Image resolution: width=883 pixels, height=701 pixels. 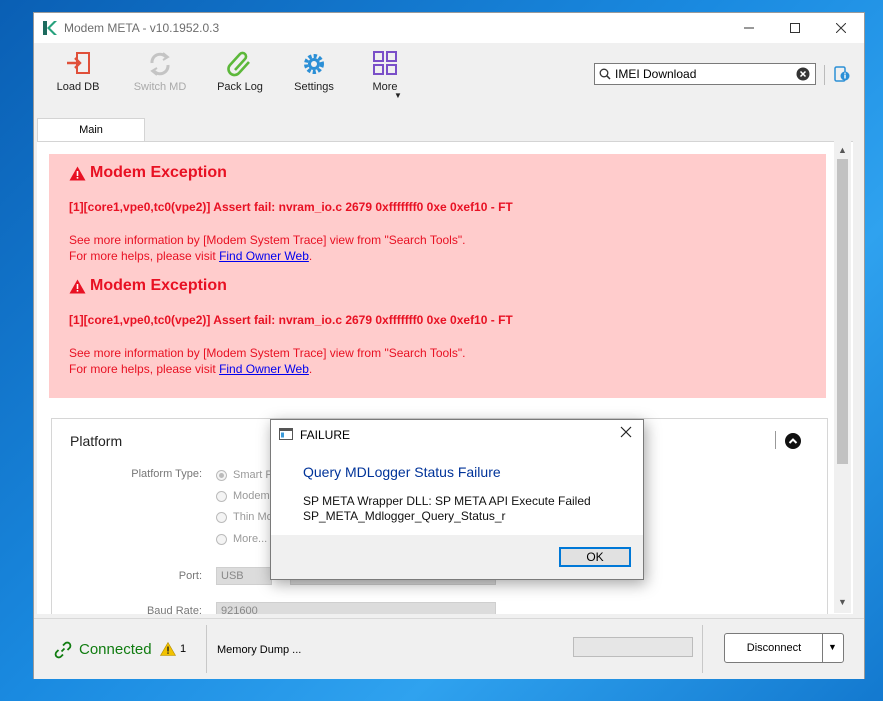 What do you see at coordinates (595, 557) in the screenshot?
I see `ok-button: OK` at bounding box center [595, 557].